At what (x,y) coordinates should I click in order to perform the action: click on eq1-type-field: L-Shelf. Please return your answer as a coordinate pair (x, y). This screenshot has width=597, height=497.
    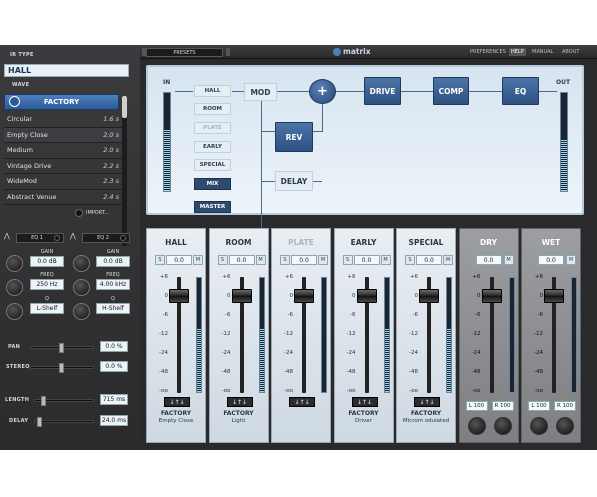
    Looking at the image, I should click on (47, 308).